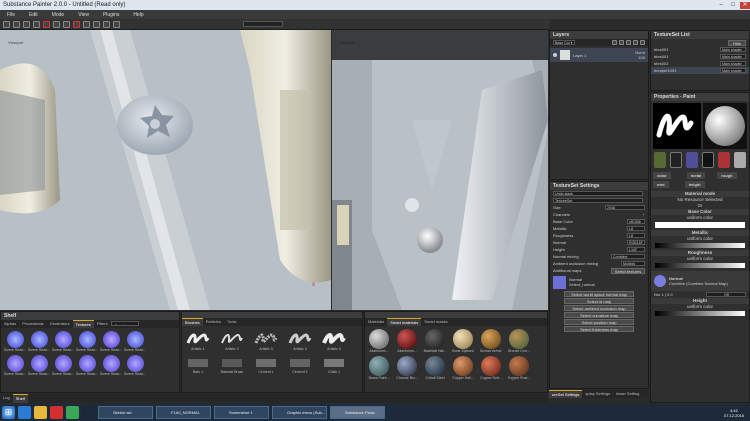 The image size is (750, 421). What do you see at coordinates (721, 5) in the screenshot?
I see `minimize-button: –` at bounding box center [721, 5].